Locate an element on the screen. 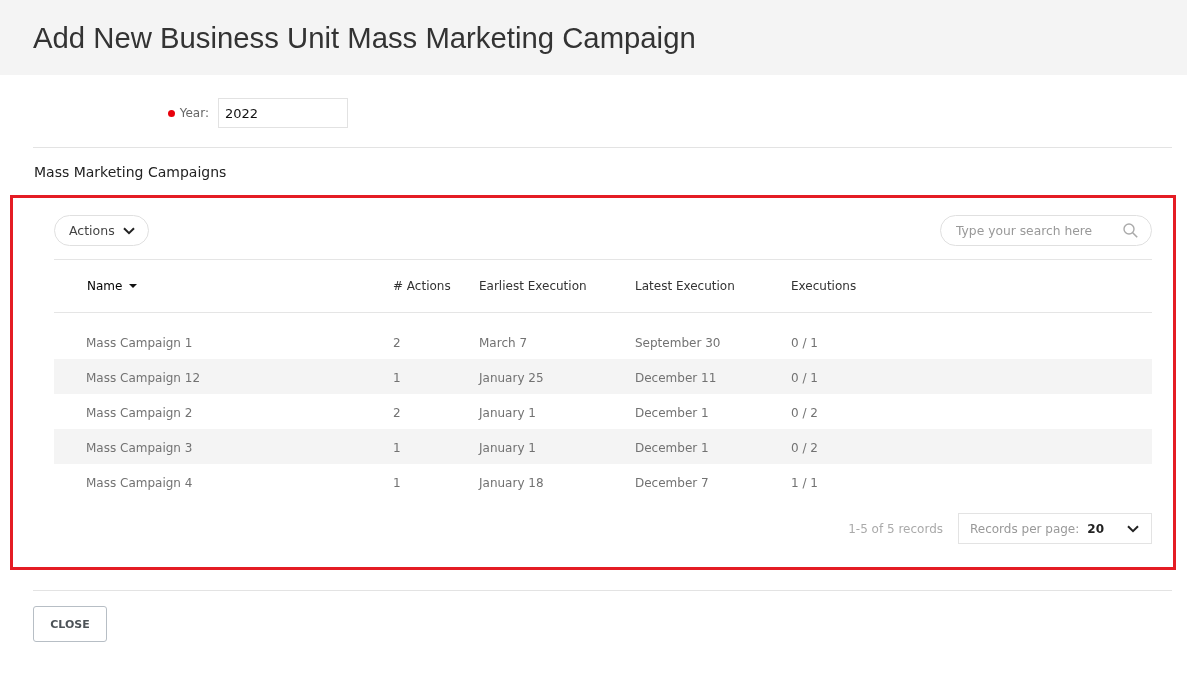 The image size is (1187, 675). actions-dropdown: Actions is located at coordinates (101, 230).